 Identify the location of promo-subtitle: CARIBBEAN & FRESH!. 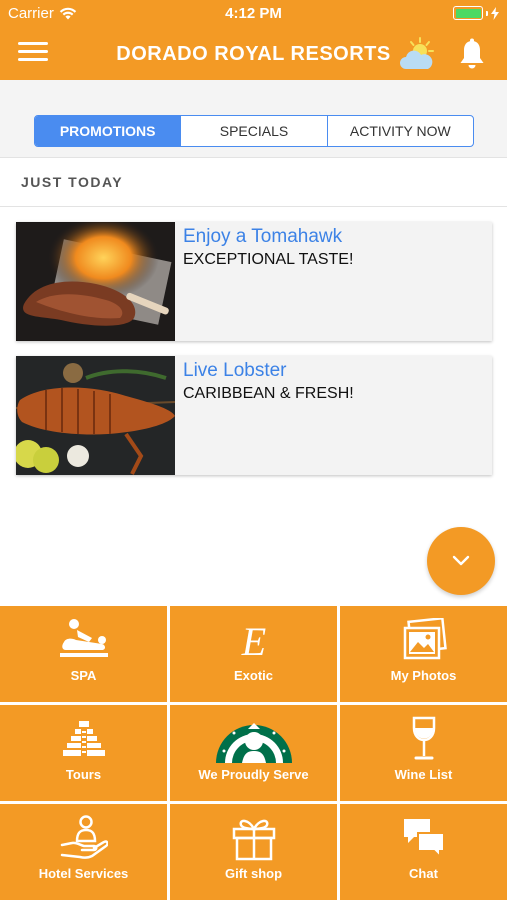
(268, 393).